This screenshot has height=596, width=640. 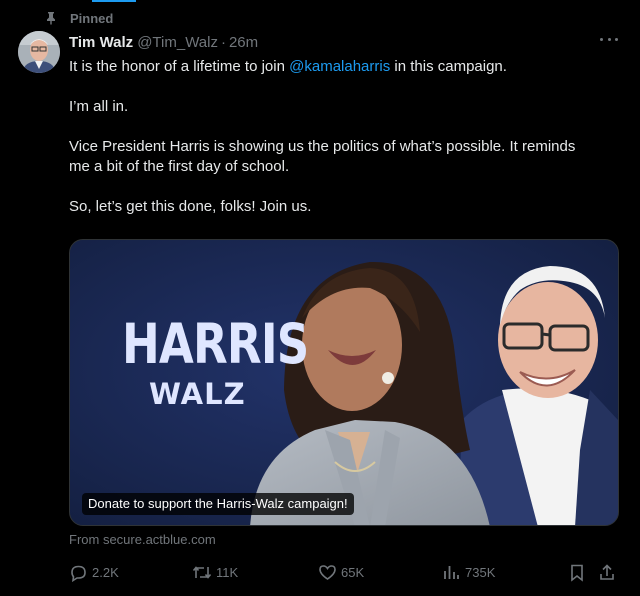 What do you see at coordinates (39, 52) in the screenshot?
I see `avatar` at bounding box center [39, 52].